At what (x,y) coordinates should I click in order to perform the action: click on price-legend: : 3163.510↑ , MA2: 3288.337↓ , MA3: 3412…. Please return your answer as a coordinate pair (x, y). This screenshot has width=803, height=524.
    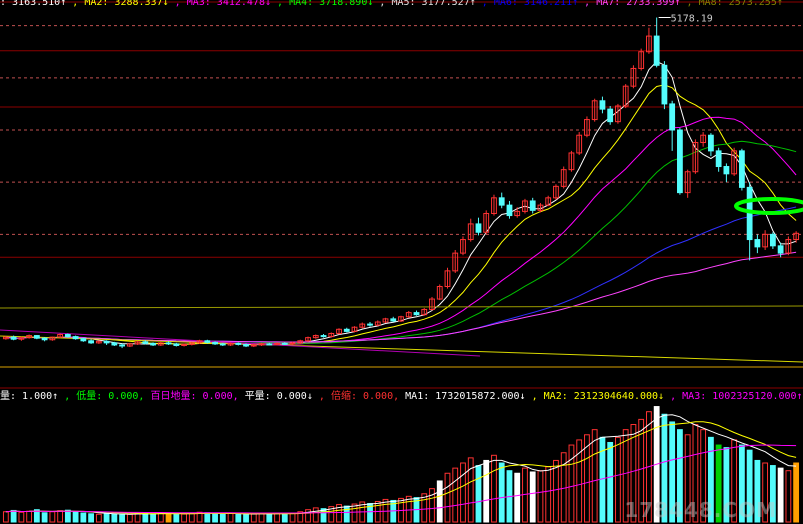
    Looking at the image, I should click on (391, 4).